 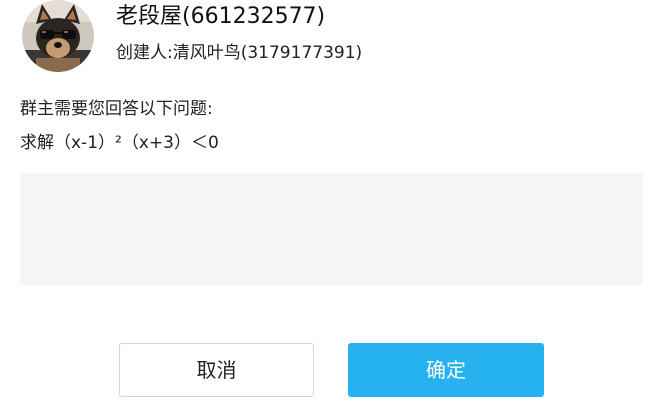 I want to click on cancel-button: 取消, so click(x=216, y=370).